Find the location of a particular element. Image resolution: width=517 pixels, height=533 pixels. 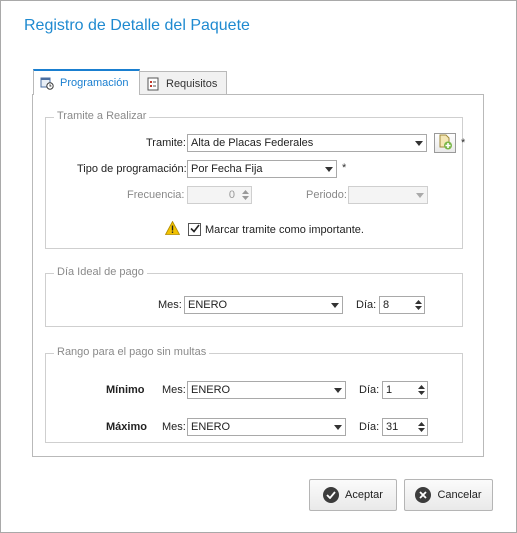

dia-ideal-dia-value: 8 is located at coordinates (386, 305).